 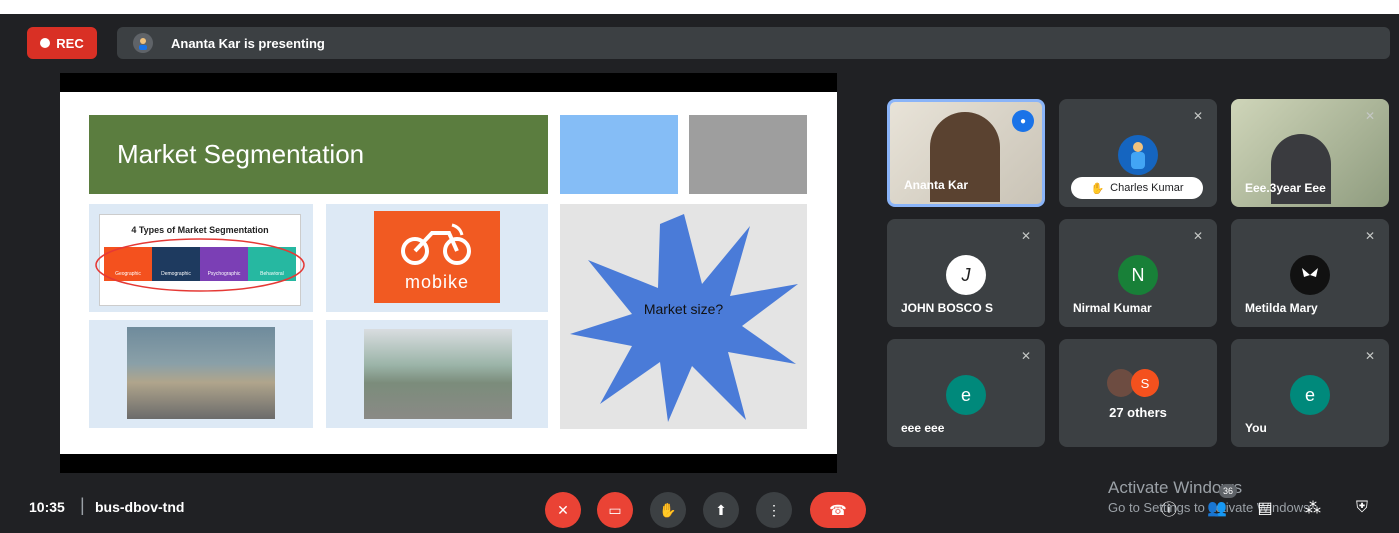 What do you see at coordinates (1023, 121) in the screenshot?
I see `speaking-indicator-icon: ●` at bounding box center [1023, 121].